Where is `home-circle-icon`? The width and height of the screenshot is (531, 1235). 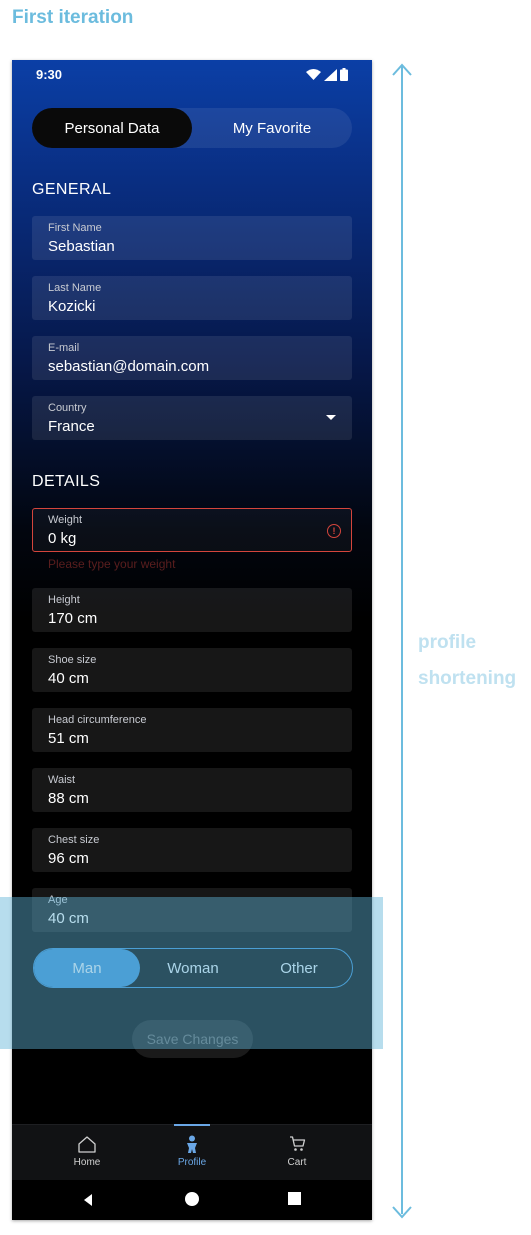 home-circle-icon is located at coordinates (192, 1199).